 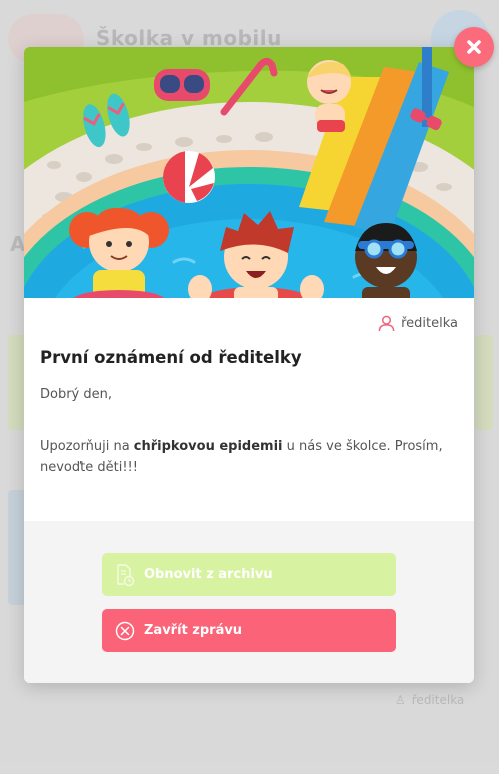 I want to click on archive-document-icon, so click(x=125, y=574).